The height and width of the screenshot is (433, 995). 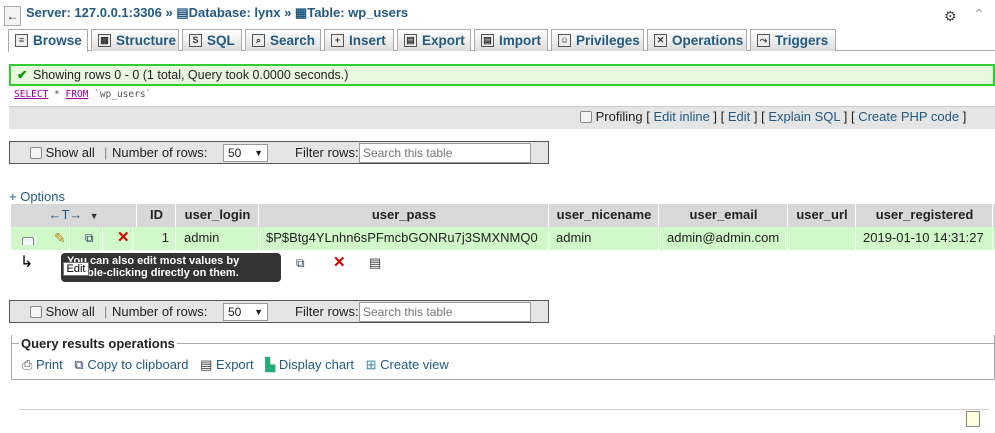 What do you see at coordinates (316, 364) in the screenshot?
I see `display-chart-link: Display chart` at bounding box center [316, 364].